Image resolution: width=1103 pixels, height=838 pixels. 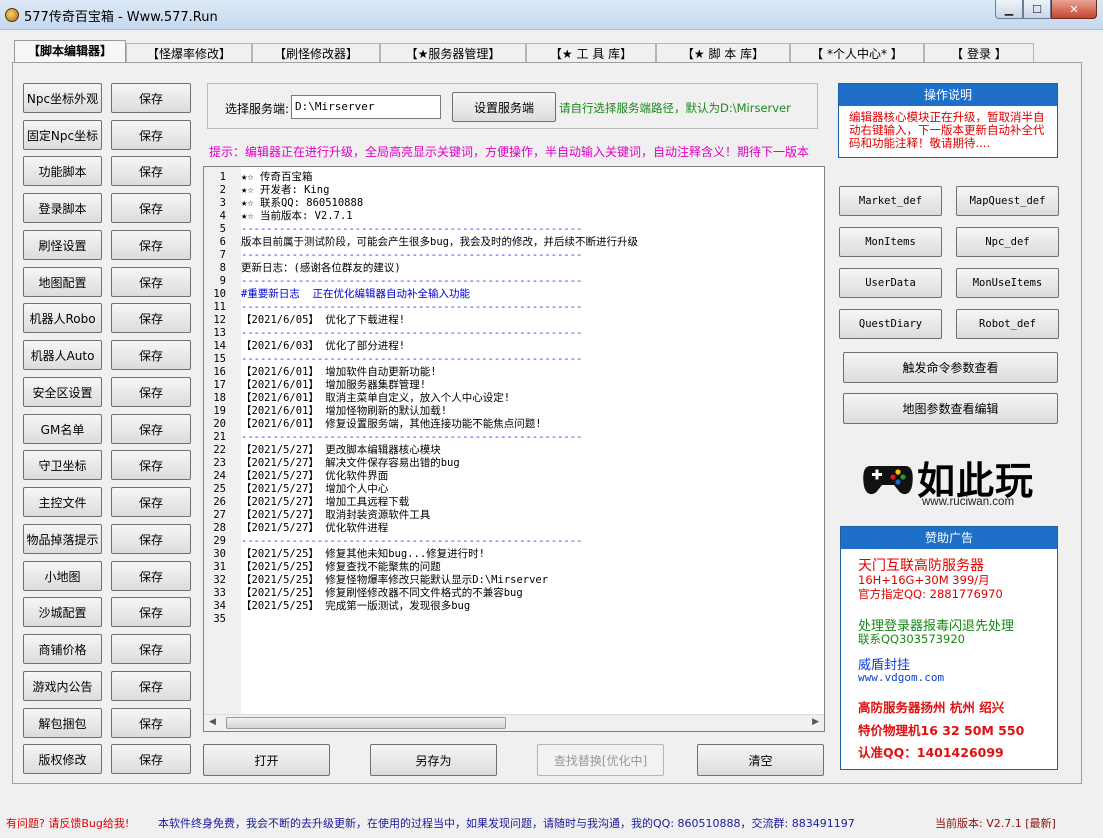 I want to click on tab-personal-center: 【 *个人中心* 】, so click(x=857, y=53).